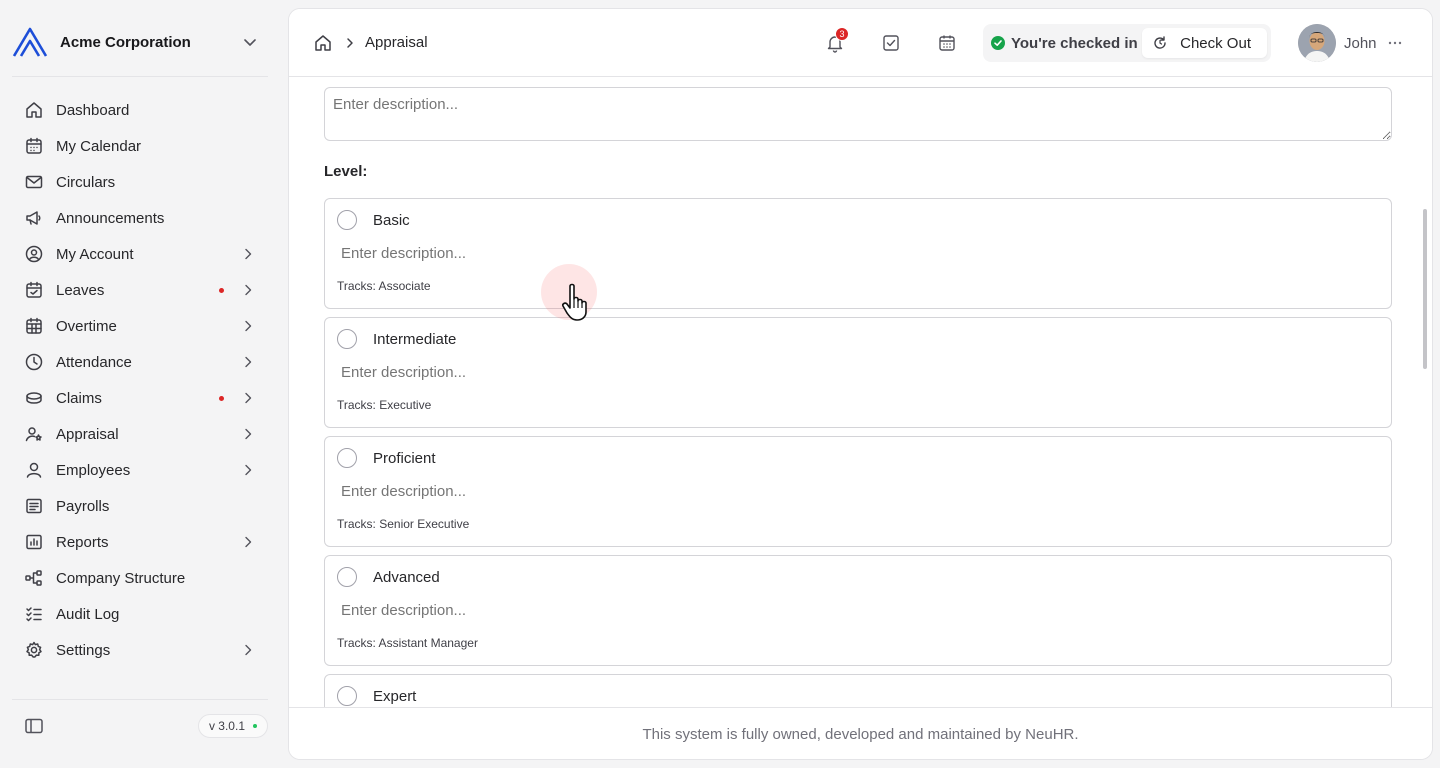 The image size is (1440, 768). I want to click on checkin-status: You're checked in, so click(1074, 43).